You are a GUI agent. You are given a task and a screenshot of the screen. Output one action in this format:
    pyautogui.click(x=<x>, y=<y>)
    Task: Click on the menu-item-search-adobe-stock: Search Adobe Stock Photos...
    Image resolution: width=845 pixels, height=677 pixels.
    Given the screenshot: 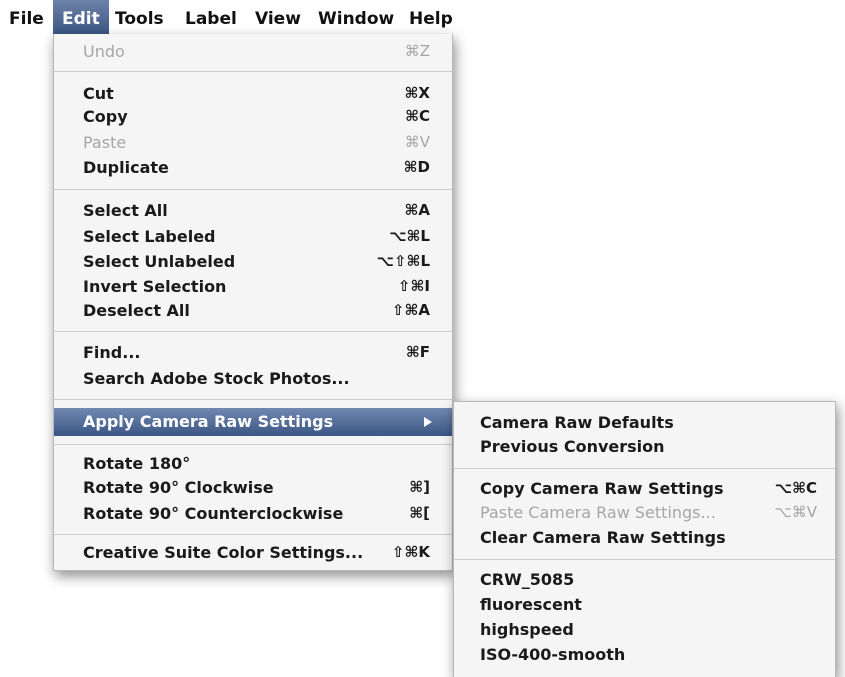 What is the action you would take?
    pyautogui.click(x=253, y=378)
    